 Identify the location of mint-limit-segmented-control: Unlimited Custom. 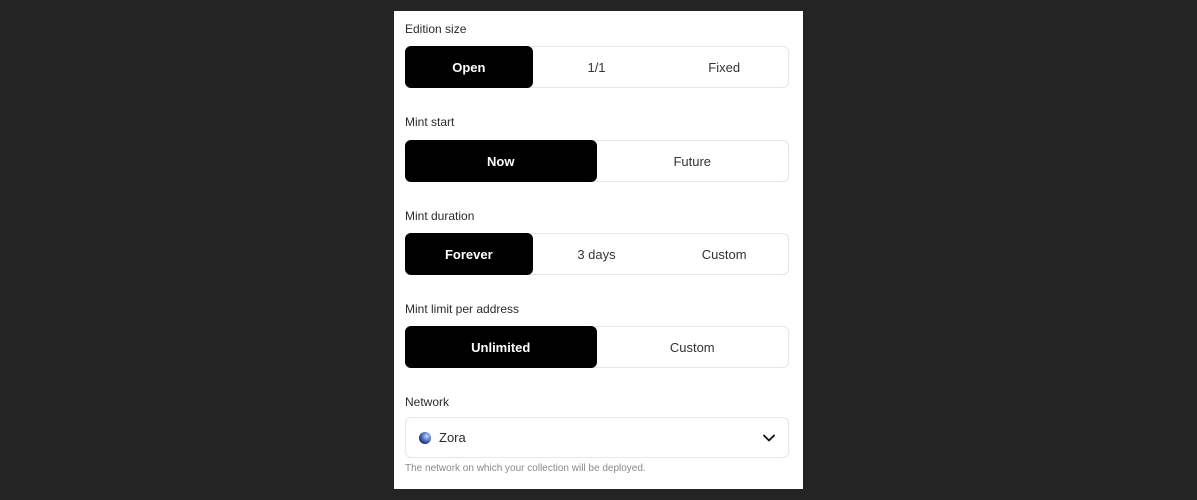
(597, 347).